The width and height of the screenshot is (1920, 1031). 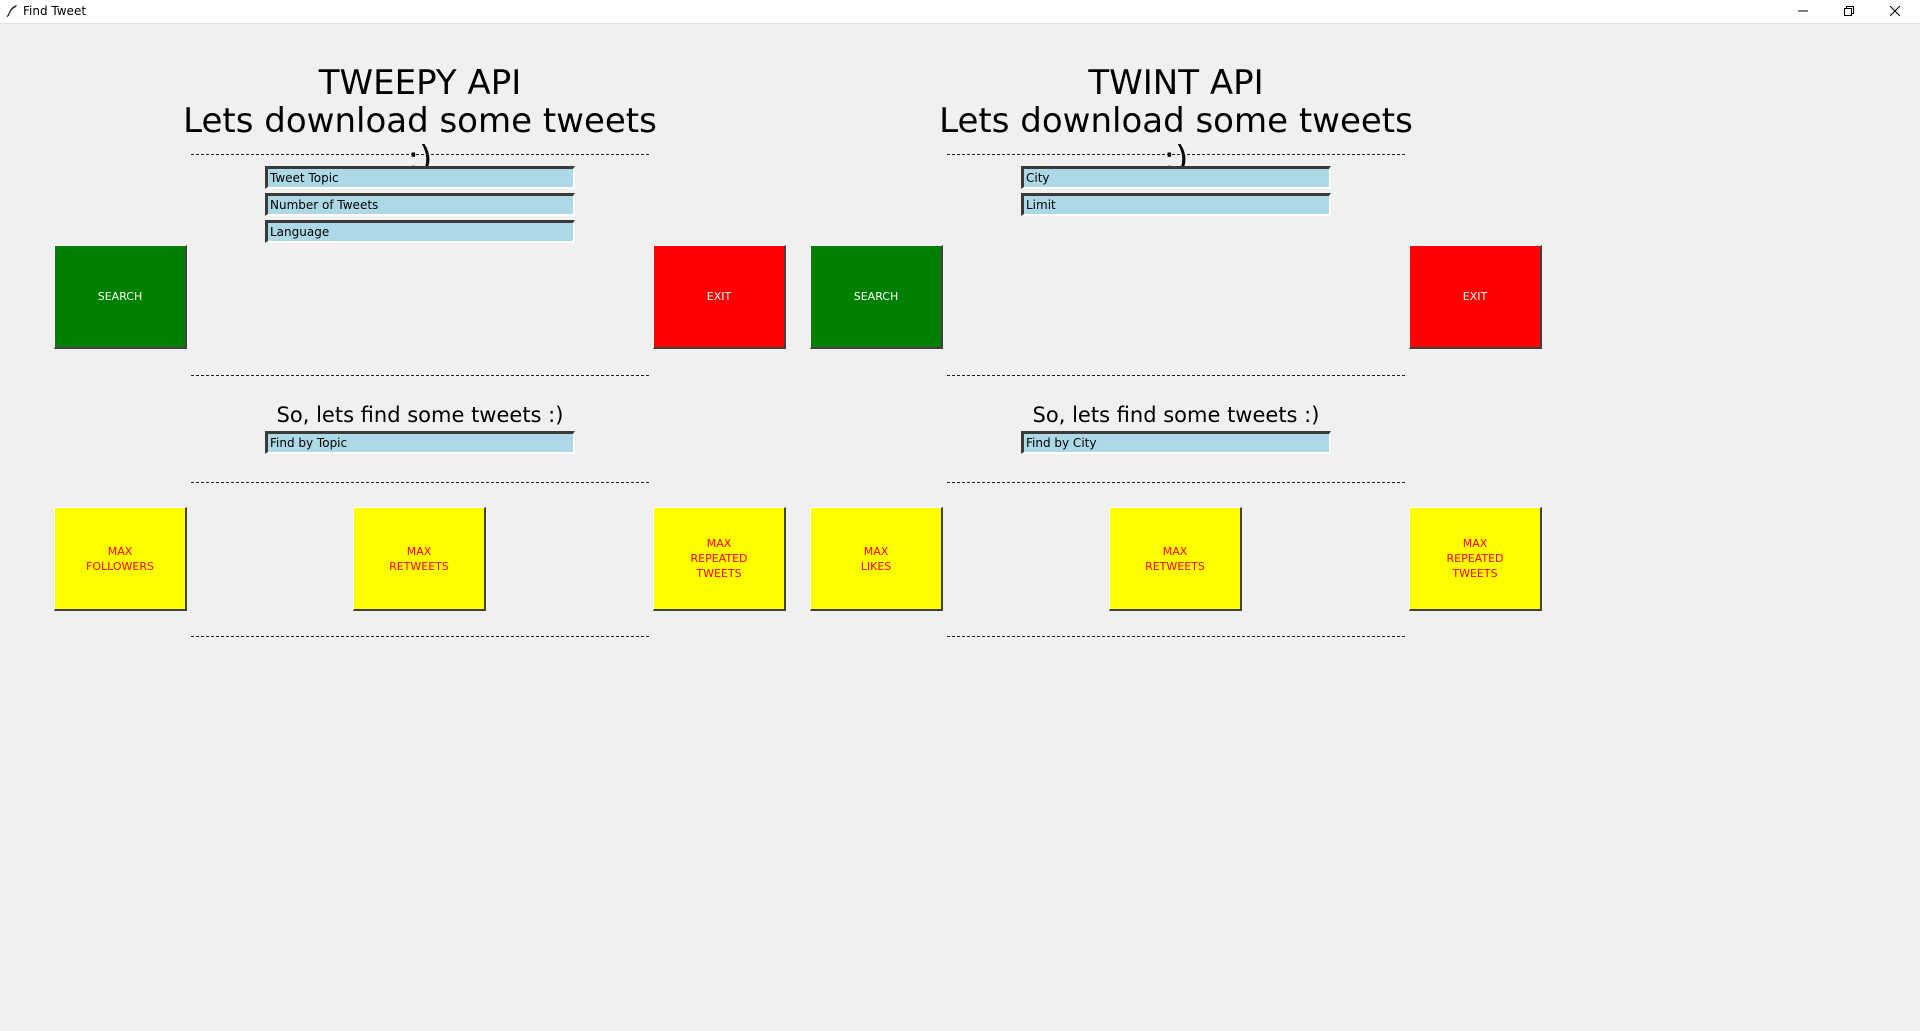 What do you see at coordinates (1176, 415) in the screenshot?
I see `twint-find-heading: So, lets find some tweets :)` at bounding box center [1176, 415].